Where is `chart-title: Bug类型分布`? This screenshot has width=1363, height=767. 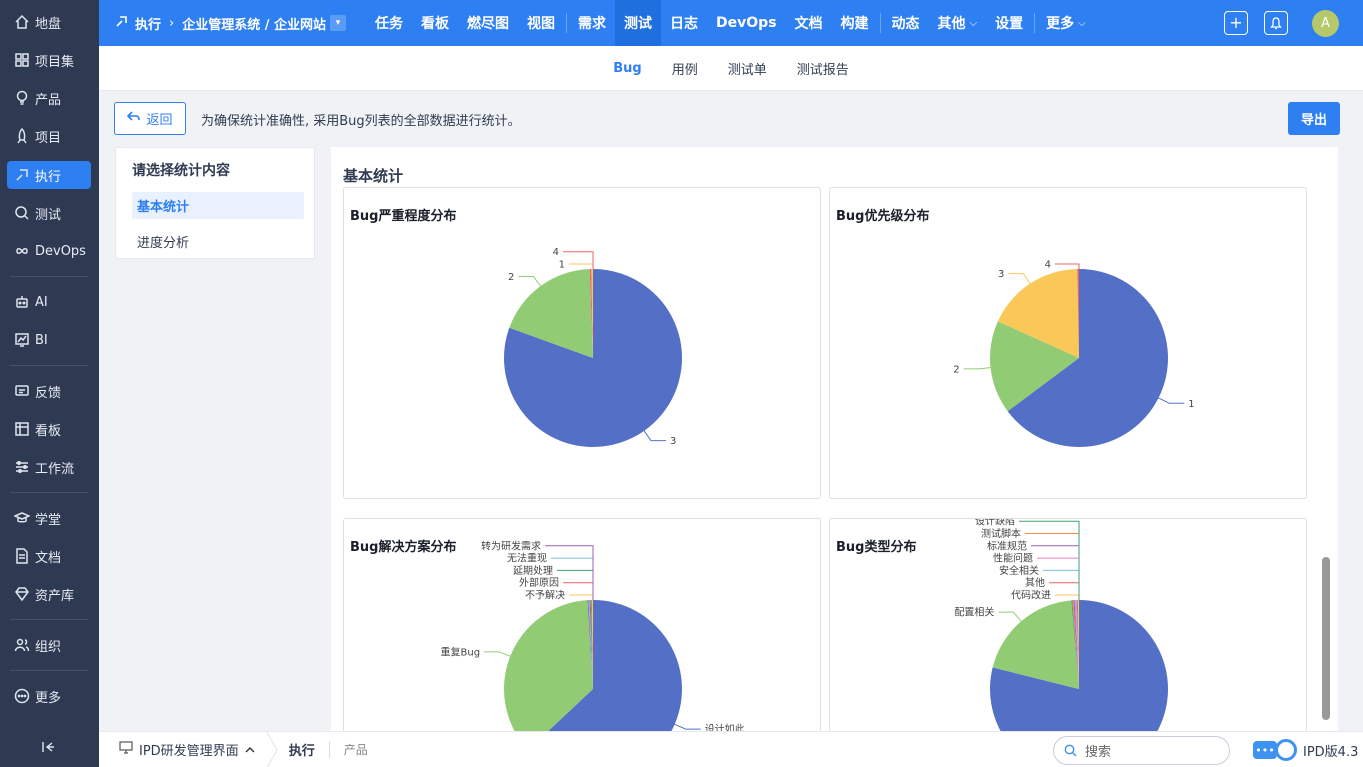
chart-title: Bug类型分布 is located at coordinates (876, 547).